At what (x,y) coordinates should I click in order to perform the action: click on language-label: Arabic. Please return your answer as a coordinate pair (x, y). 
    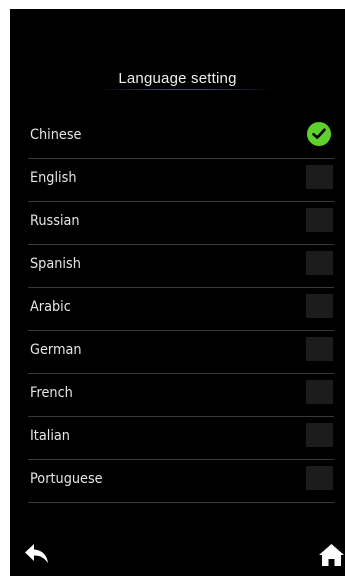
    Looking at the image, I should click on (50, 307).